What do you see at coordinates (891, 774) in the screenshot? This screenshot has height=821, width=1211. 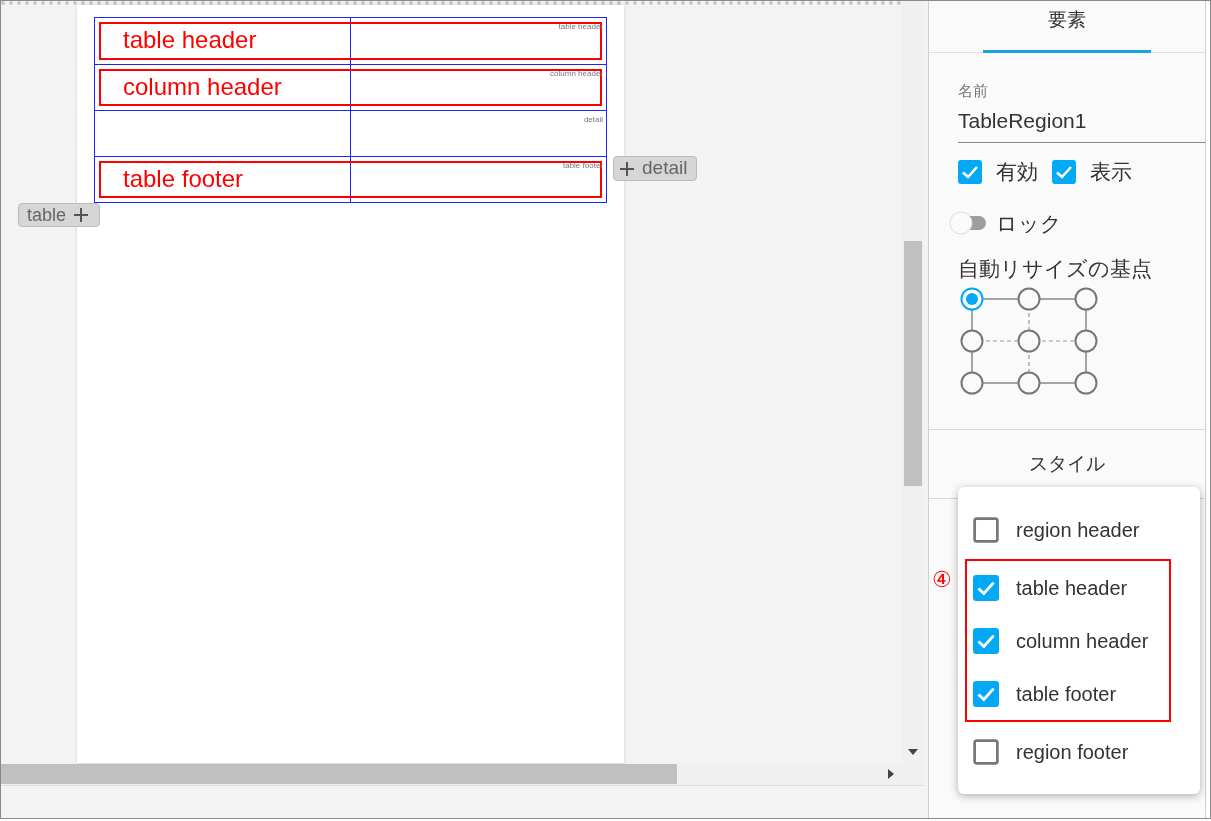 I see `scroll-right-icon` at bounding box center [891, 774].